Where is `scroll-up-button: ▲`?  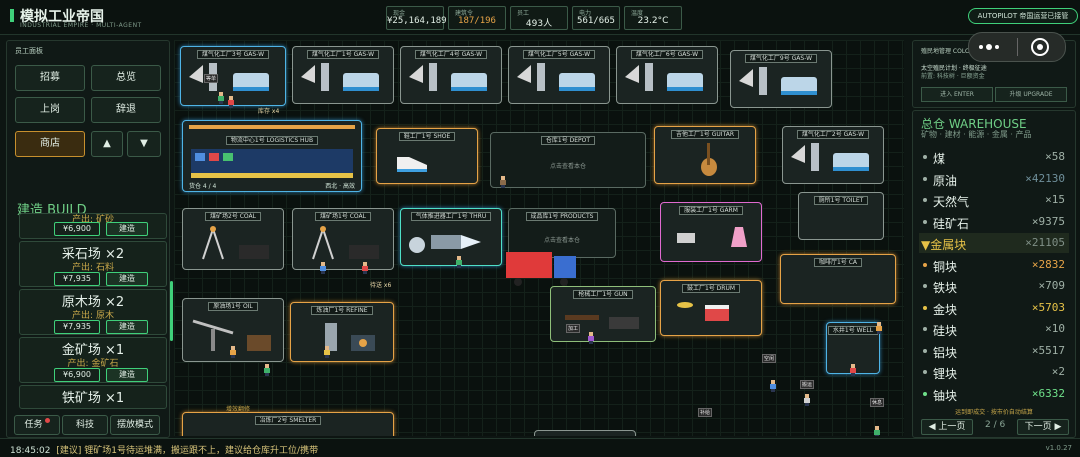
scroll-up-button: ▲ is located at coordinates (107, 144).